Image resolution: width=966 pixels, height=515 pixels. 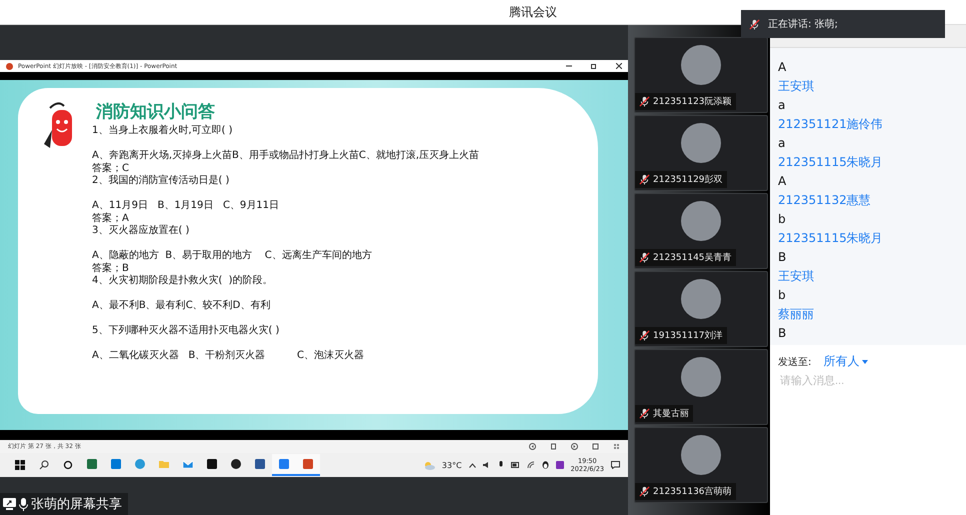 I want to click on view-icon, so click(x=595, y=446).